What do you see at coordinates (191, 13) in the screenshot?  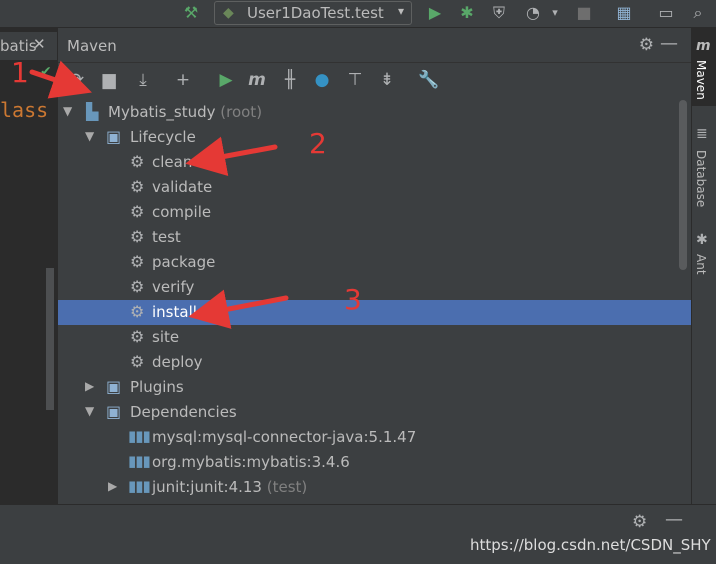 I see `build-hammer-icon: ⚒` at bounding box center [191, 13].